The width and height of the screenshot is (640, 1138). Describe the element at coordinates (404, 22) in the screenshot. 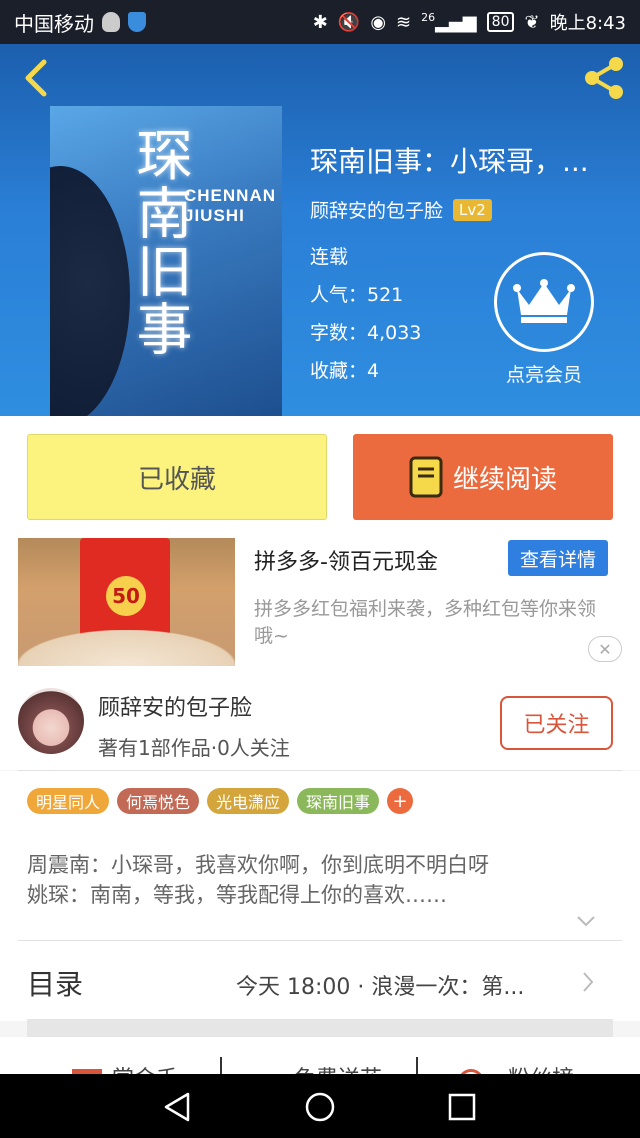

I see `wifi-icon: ≋` at that location.